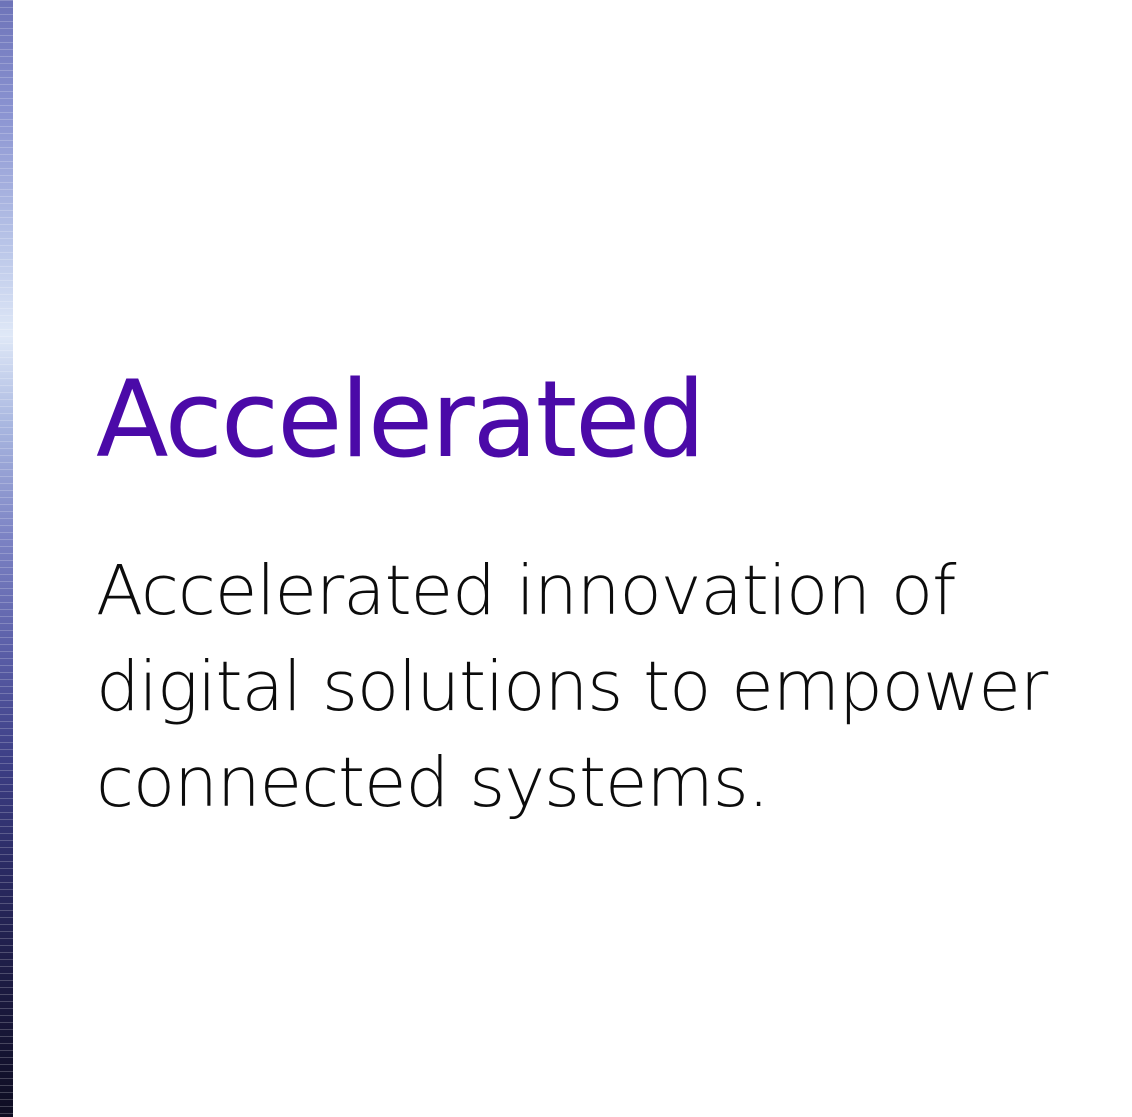 Image resolution: width=1132 pixels, height=1117 pixels. Describe the element at coordinates (401, 419) in the screenshot. I see `card-title: Accelerated` at that location.